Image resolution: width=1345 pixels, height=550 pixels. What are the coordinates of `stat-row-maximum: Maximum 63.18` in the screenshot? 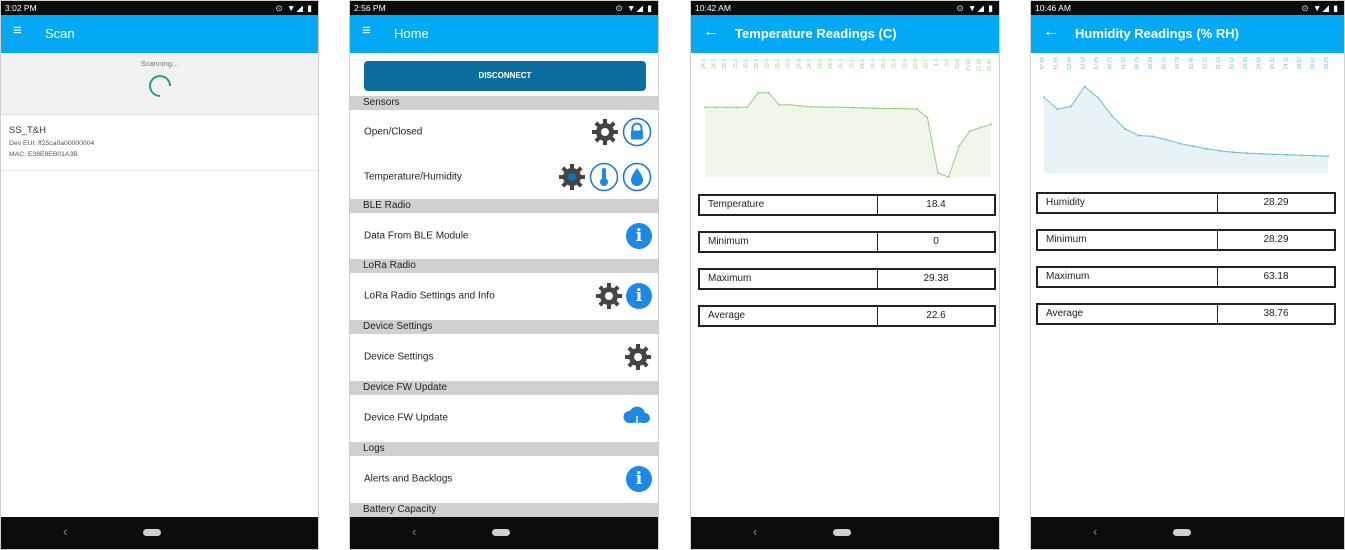 It's located at (1186, 277).